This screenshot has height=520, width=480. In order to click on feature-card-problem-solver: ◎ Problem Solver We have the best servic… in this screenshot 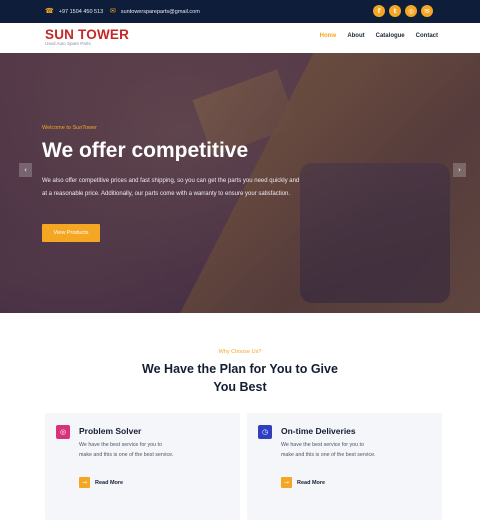, I will do `click(142, 466)`.